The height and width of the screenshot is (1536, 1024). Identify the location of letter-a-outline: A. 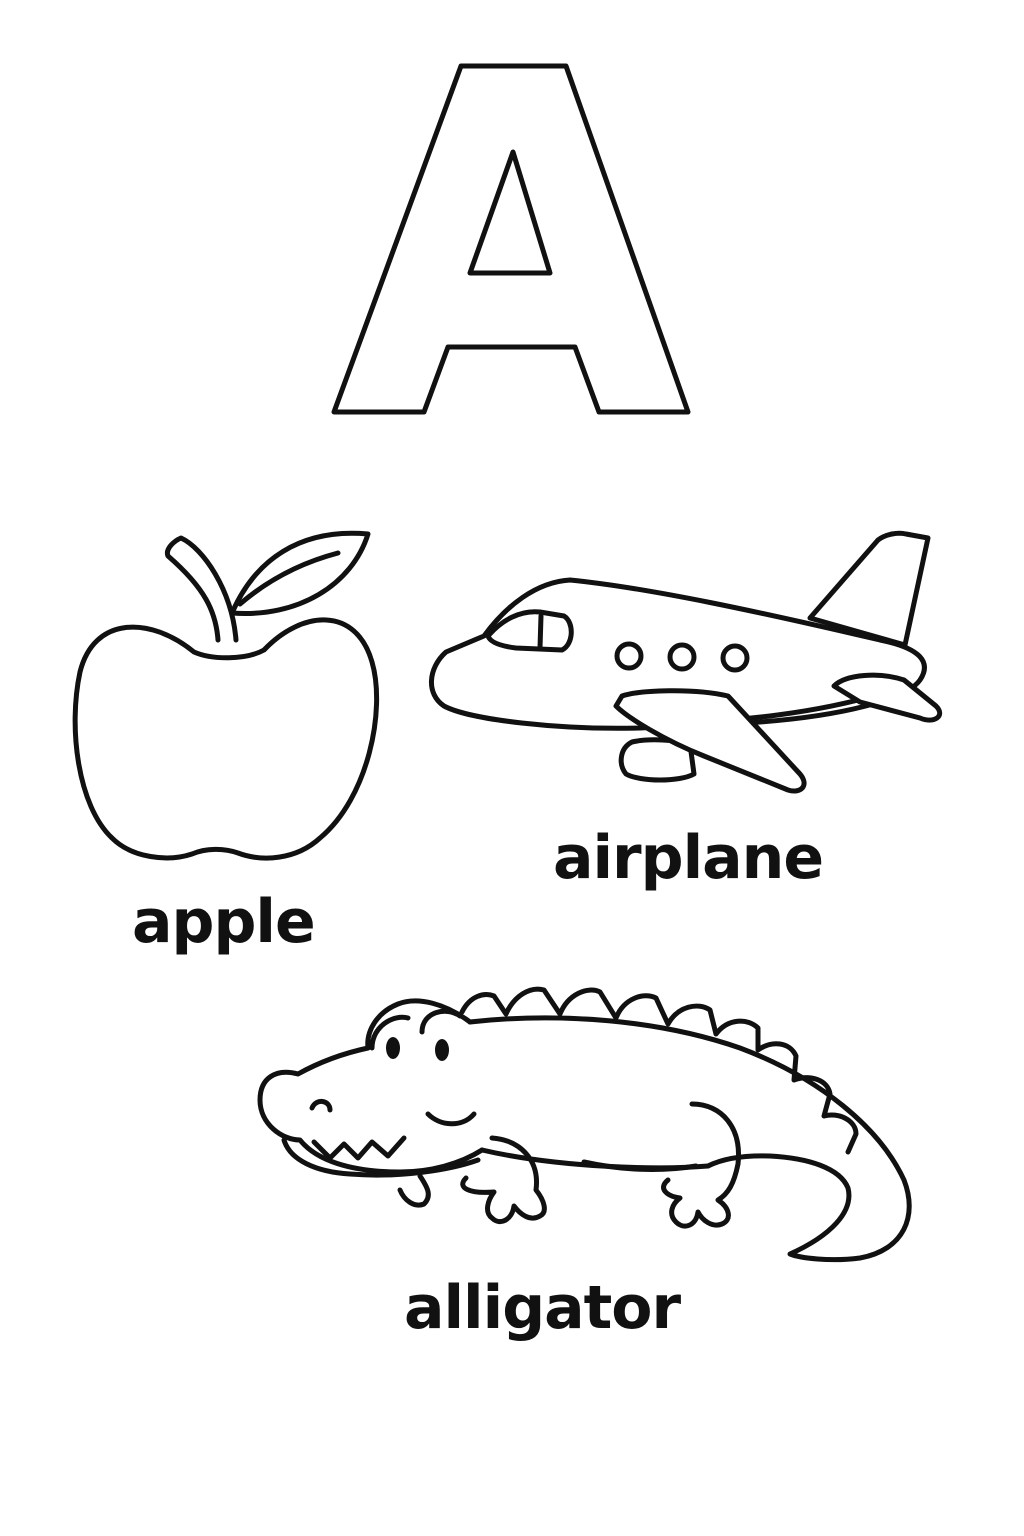
(511, 239).